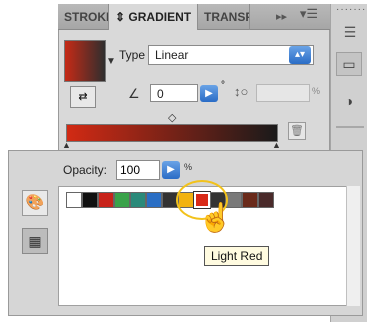 This screenshot has width=367, height=322. What do you see at coordinates (309, 15) in the screenshot?
I see `panel-menu-icon: ▾☰` at bounding box center [309, 15].